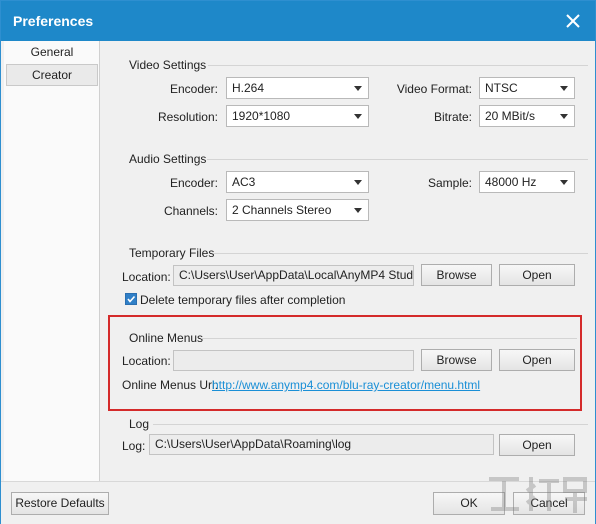 The width and height of the screenshot is (596, 524). What do you see at coordinates (297, 116) in the screenshot?
I see `resolution-select: 1920*1080` at bounding box center [297, 116].